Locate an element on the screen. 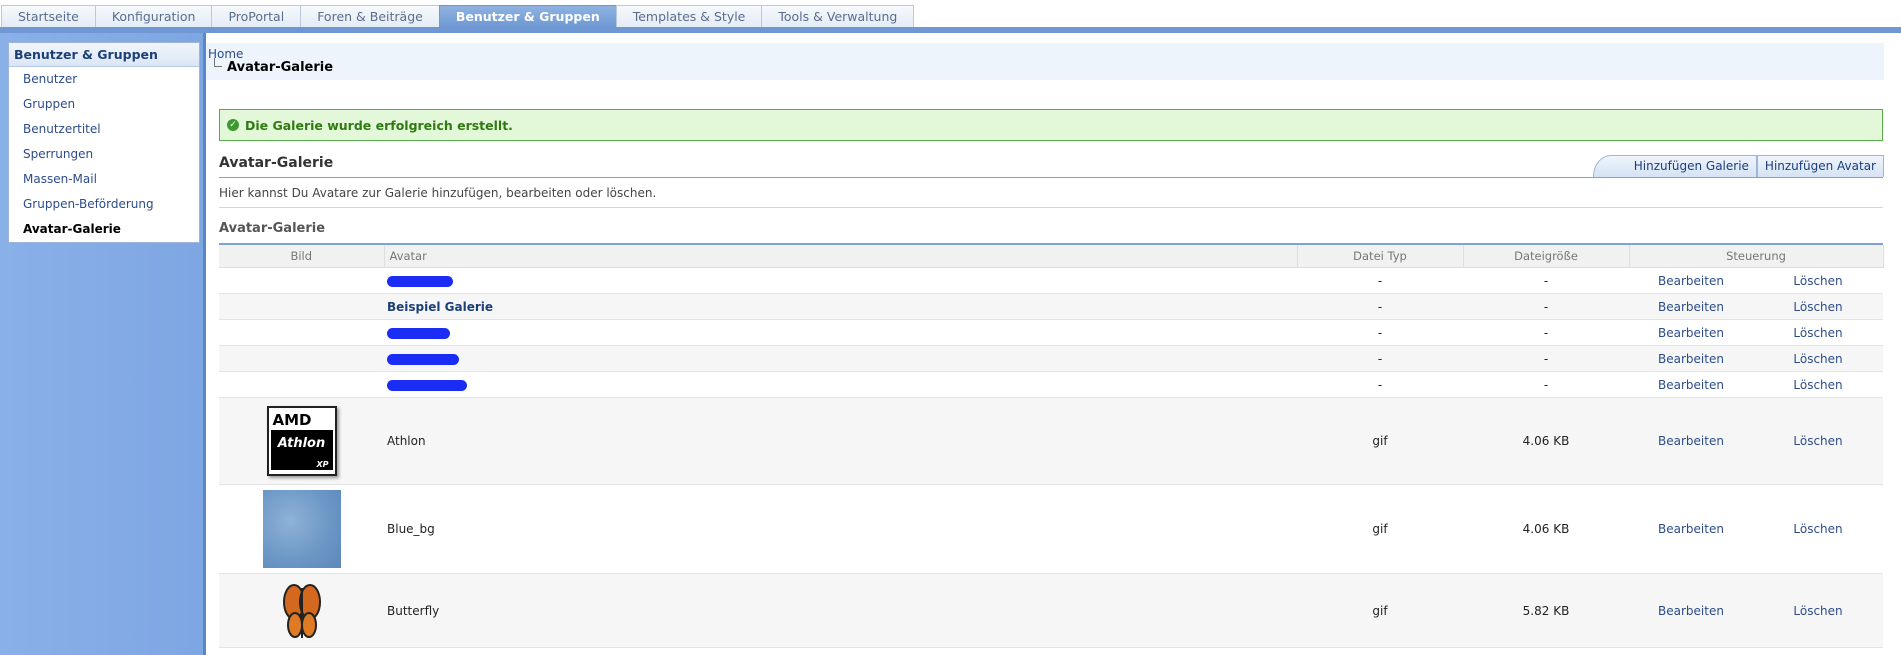 Image resolution: width=1901 pixels, height=655 pixels. amd-athlon-logo-image: AMD Athlon XP is located at coordinates (301, 441).